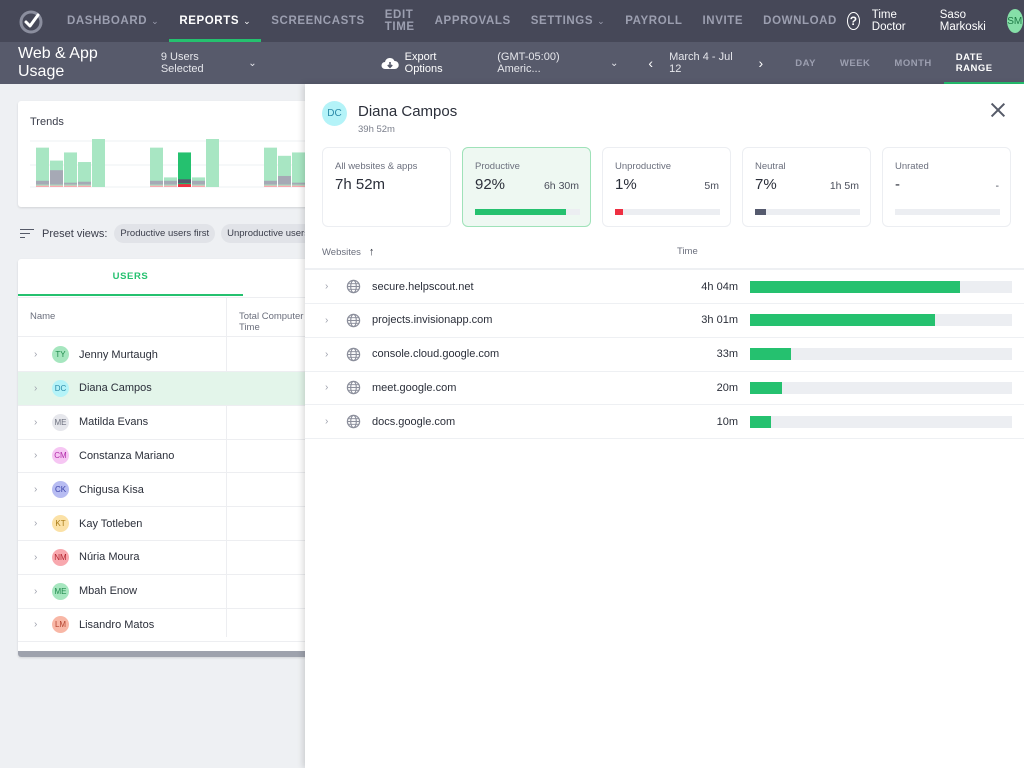 This screenshot has height=768, width=1024. I want to click on nav-item-label: DOWNLOAD, so click(800, 21).